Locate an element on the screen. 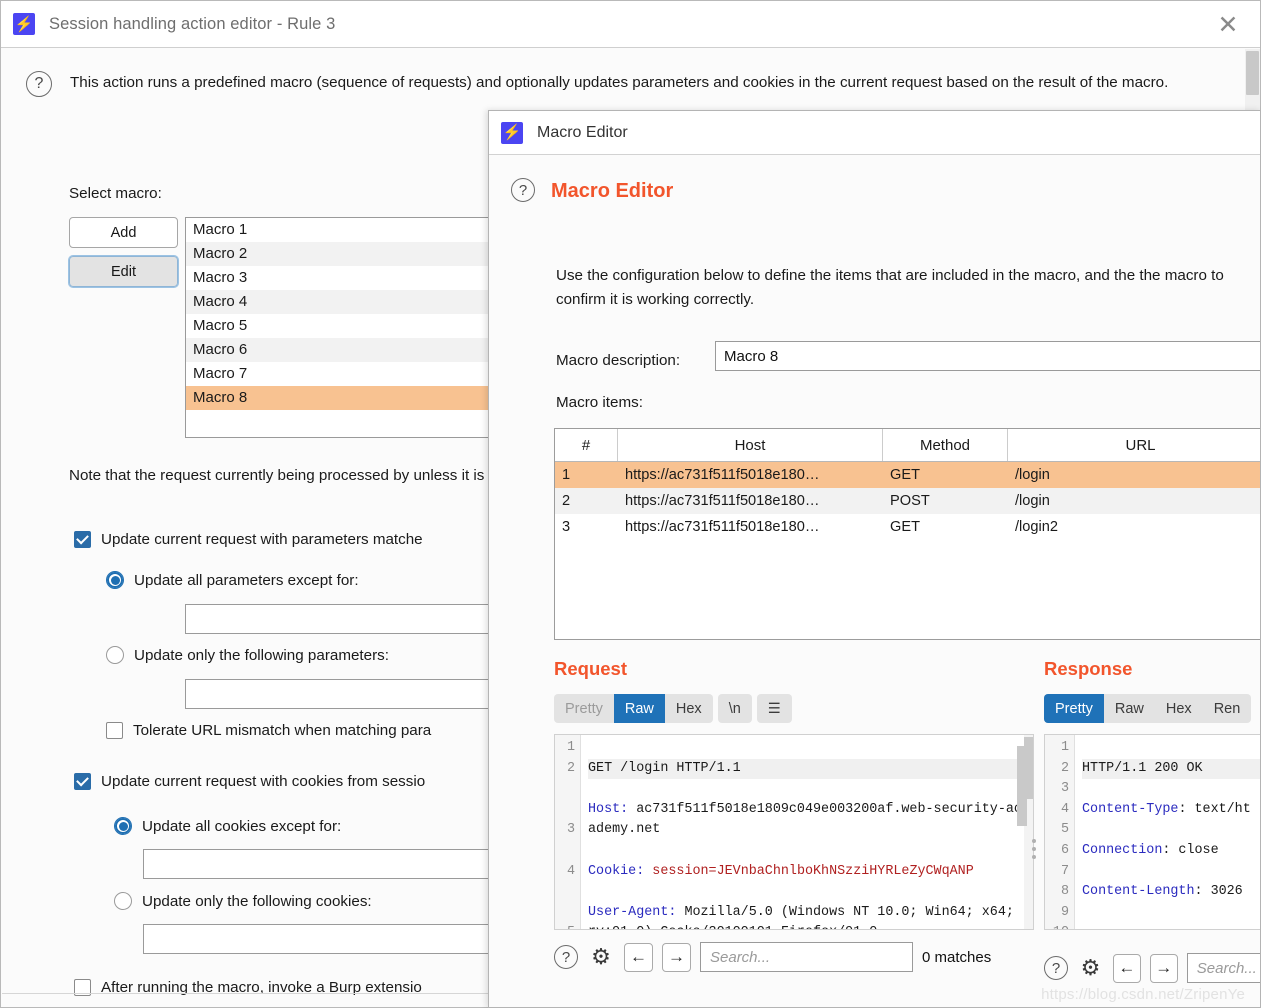 This screenshot has height=1008, width=1261. code-token: Cookie: is located at coordinates (620, 871).